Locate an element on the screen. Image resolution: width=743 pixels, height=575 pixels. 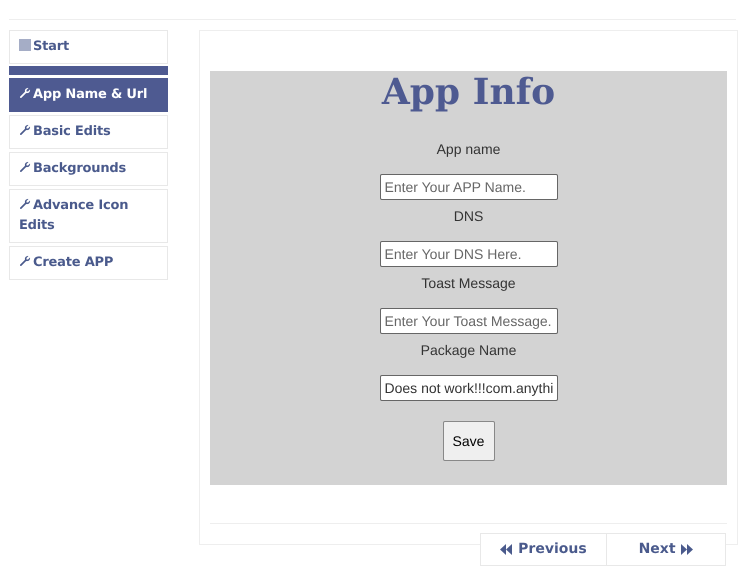
sidebar-item: App Name & Url is located at coordinates (88, 95).